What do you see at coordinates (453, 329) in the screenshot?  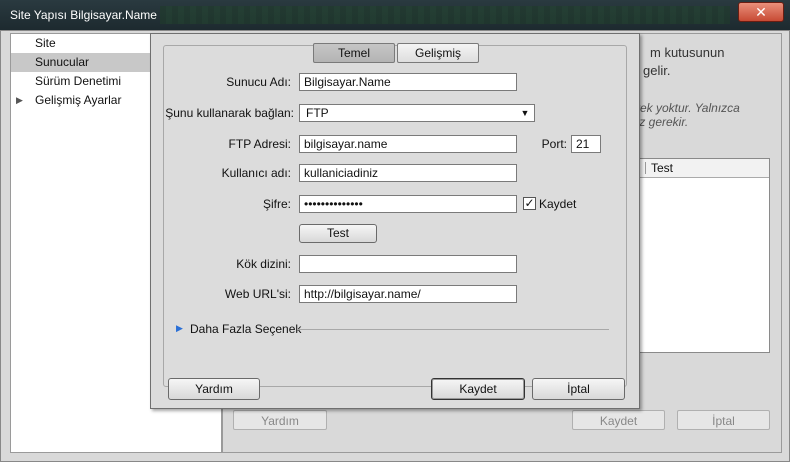 I see `more-options-divider` at bounding box center [453, 329].